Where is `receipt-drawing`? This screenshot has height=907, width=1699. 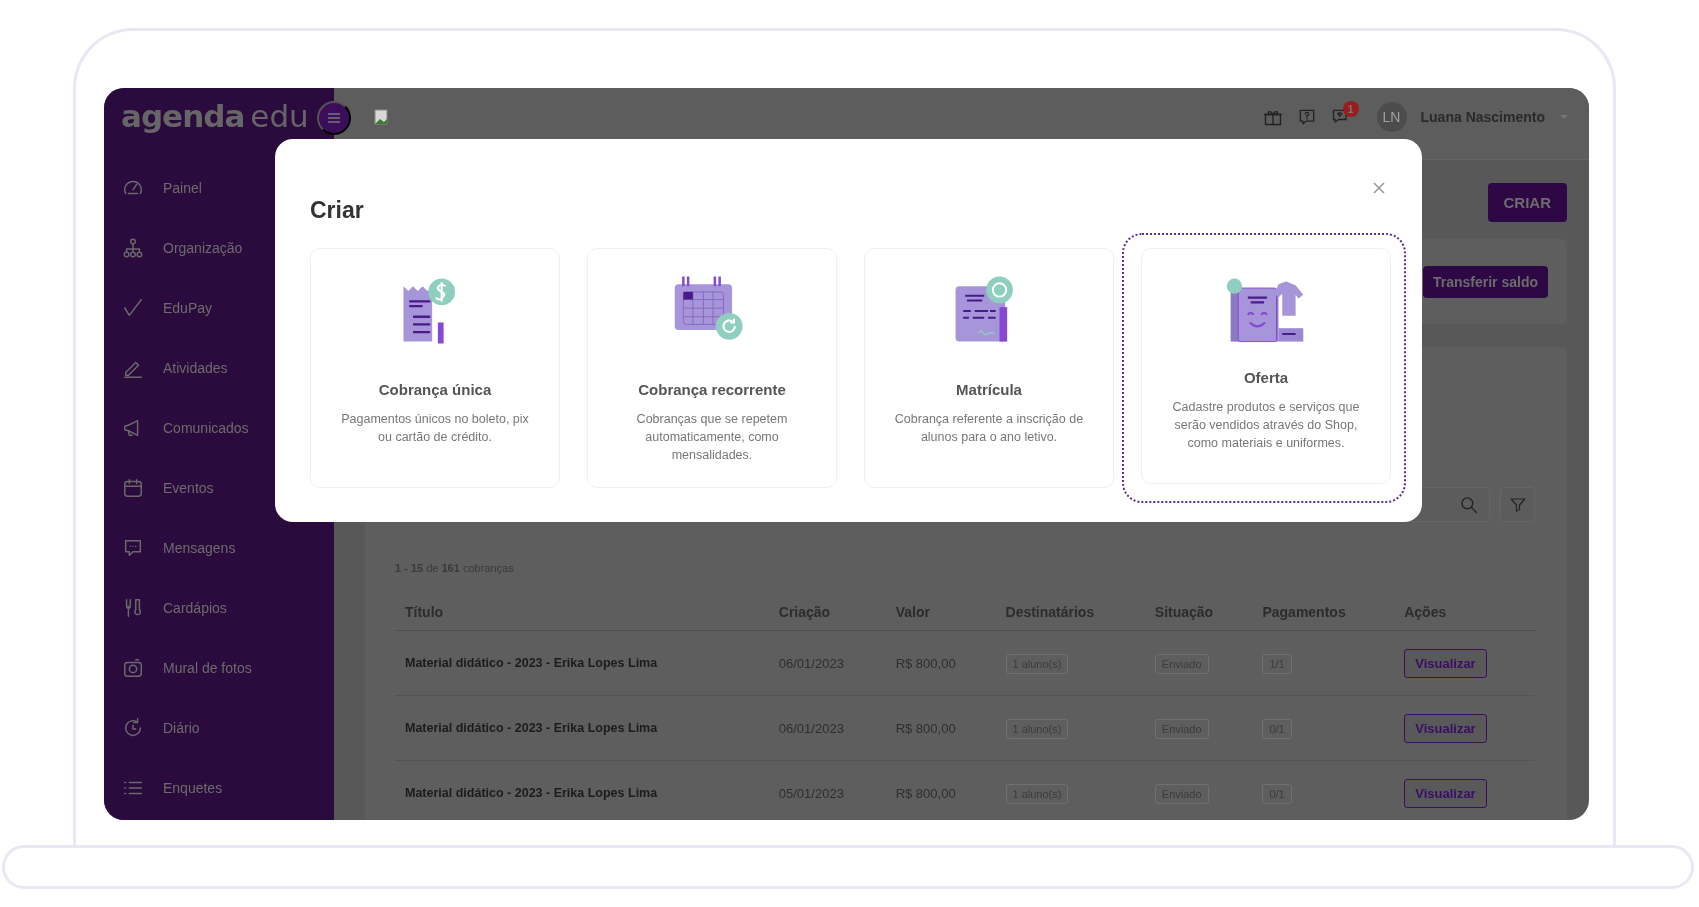 receipt-drawing is located at coordinates (429, 311).